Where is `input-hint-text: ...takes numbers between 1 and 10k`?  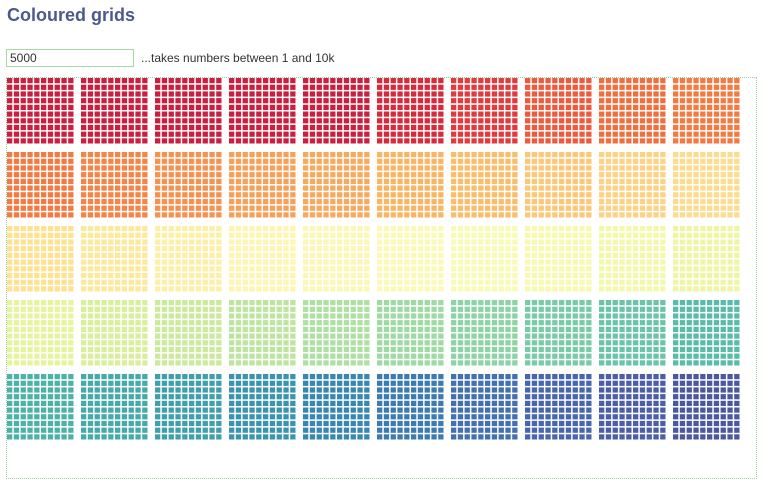 input-hint-text: ...takes numbers between 1 and 10k is located at coordinates (238, 58).